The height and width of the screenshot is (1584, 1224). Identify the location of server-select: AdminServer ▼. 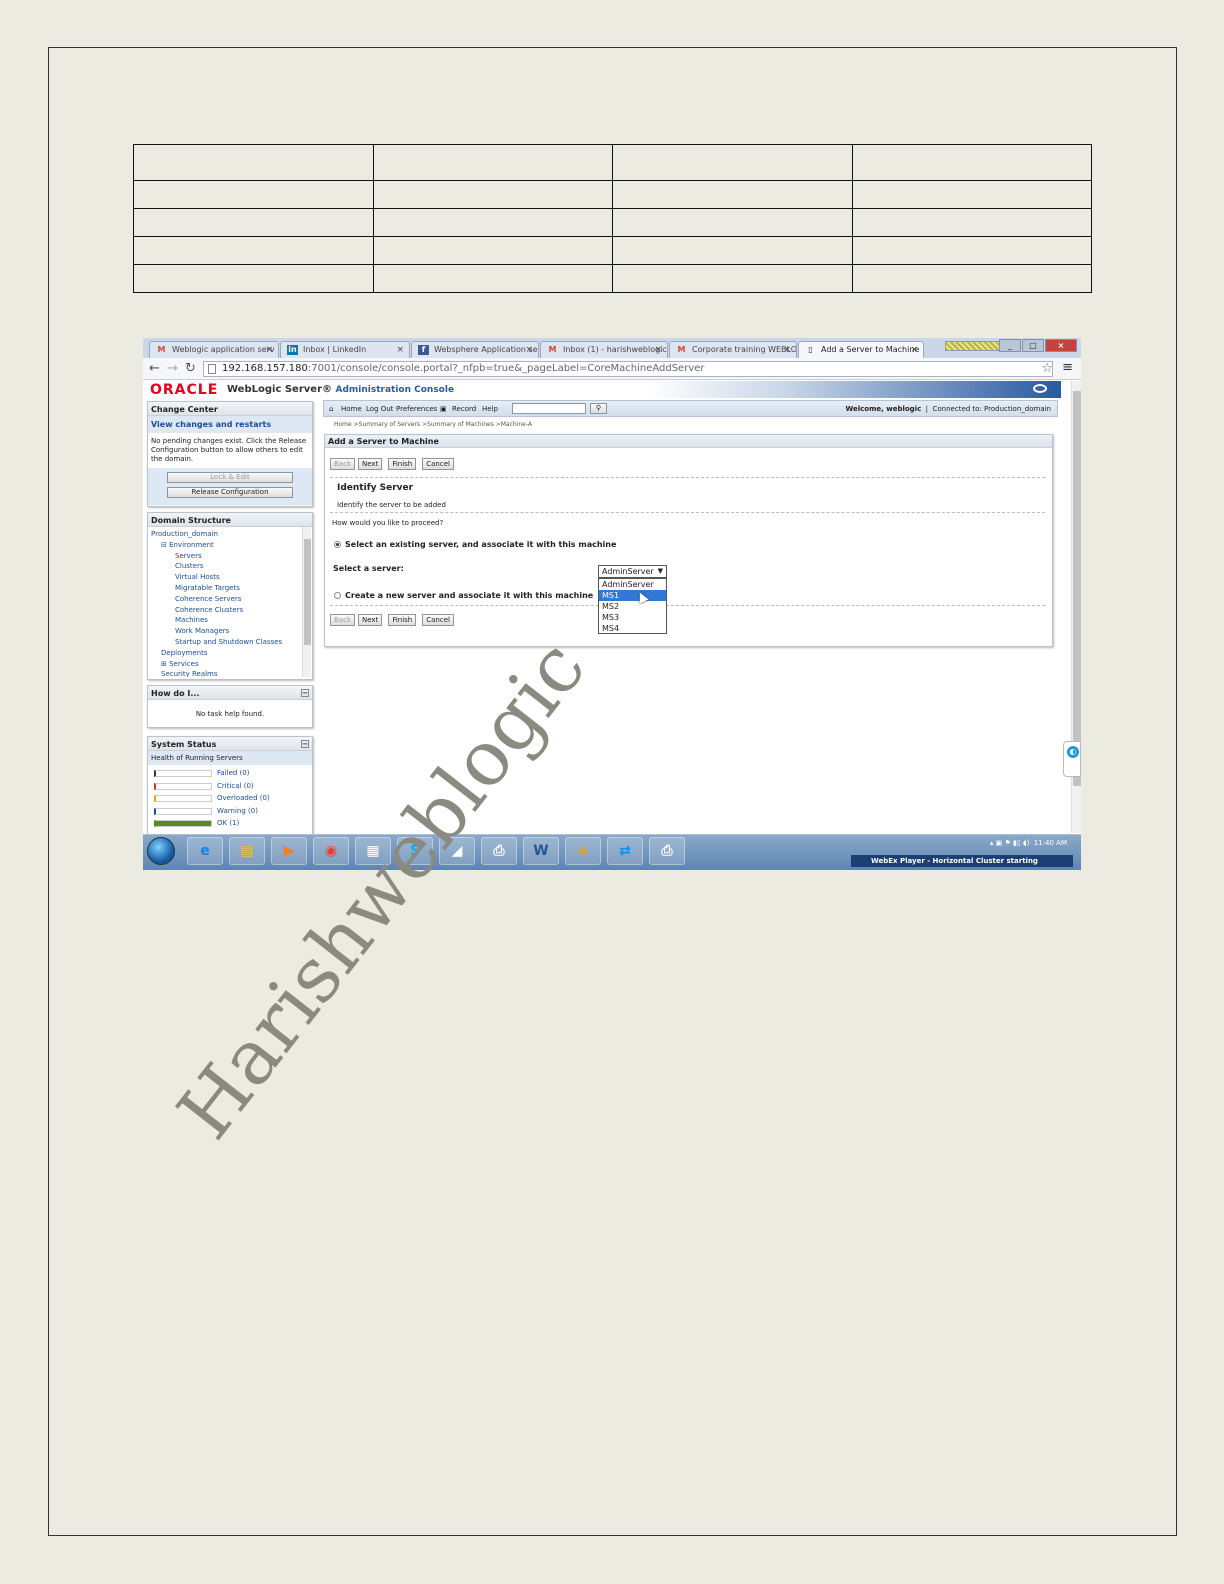
(632, 571).